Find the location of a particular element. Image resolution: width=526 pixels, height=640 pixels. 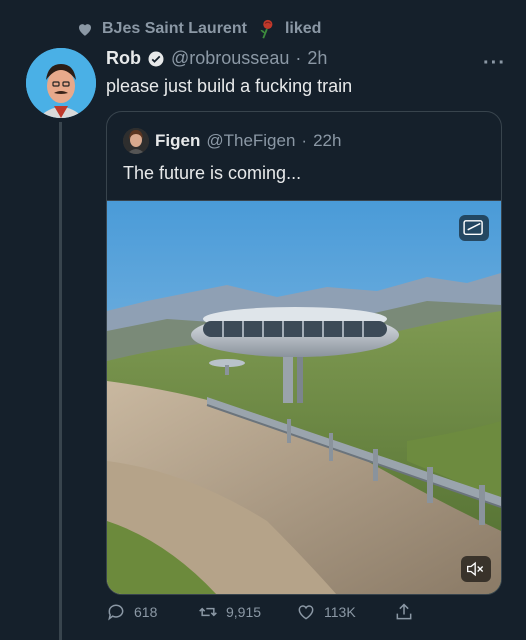

avatar is located at coordinates (61, 83).